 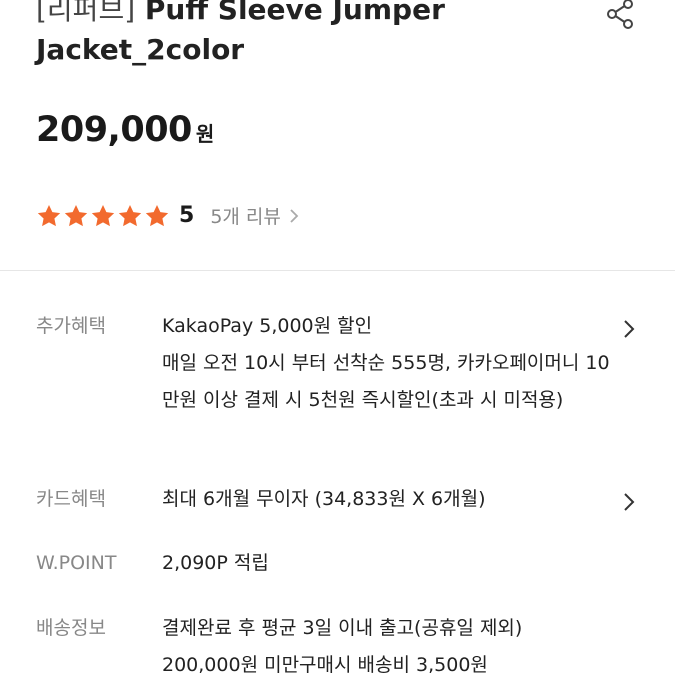 What do you see at coordinates (324, 499) in the screenshot?
I see `card-benefit-content: 최대 6개월 무이자 (34,833원 X 6개월)` at bounding box center [324, 499].